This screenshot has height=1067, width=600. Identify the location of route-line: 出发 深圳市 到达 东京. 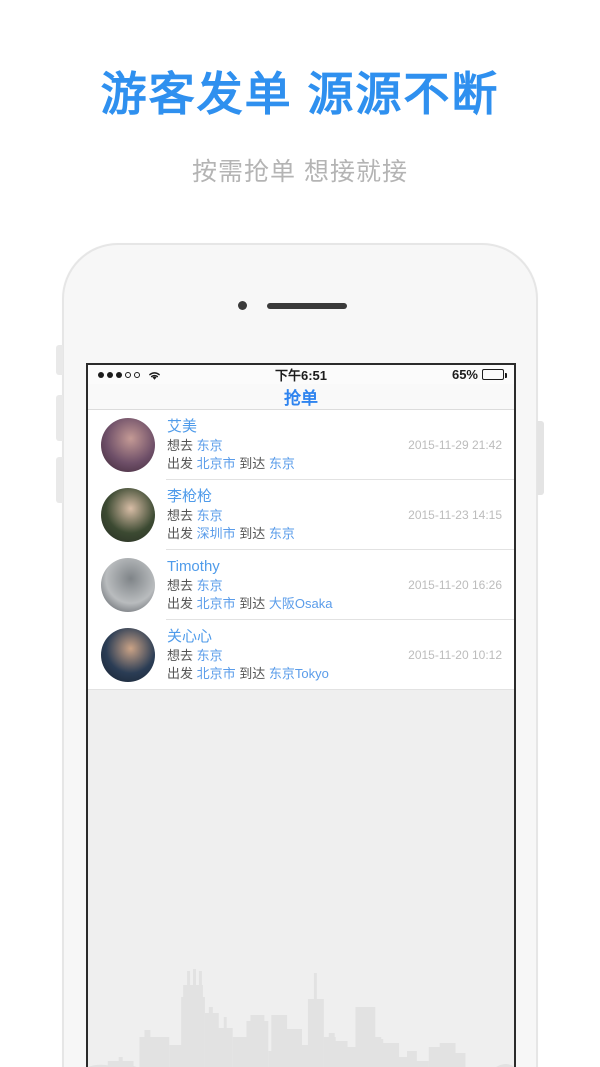
(283, 534).